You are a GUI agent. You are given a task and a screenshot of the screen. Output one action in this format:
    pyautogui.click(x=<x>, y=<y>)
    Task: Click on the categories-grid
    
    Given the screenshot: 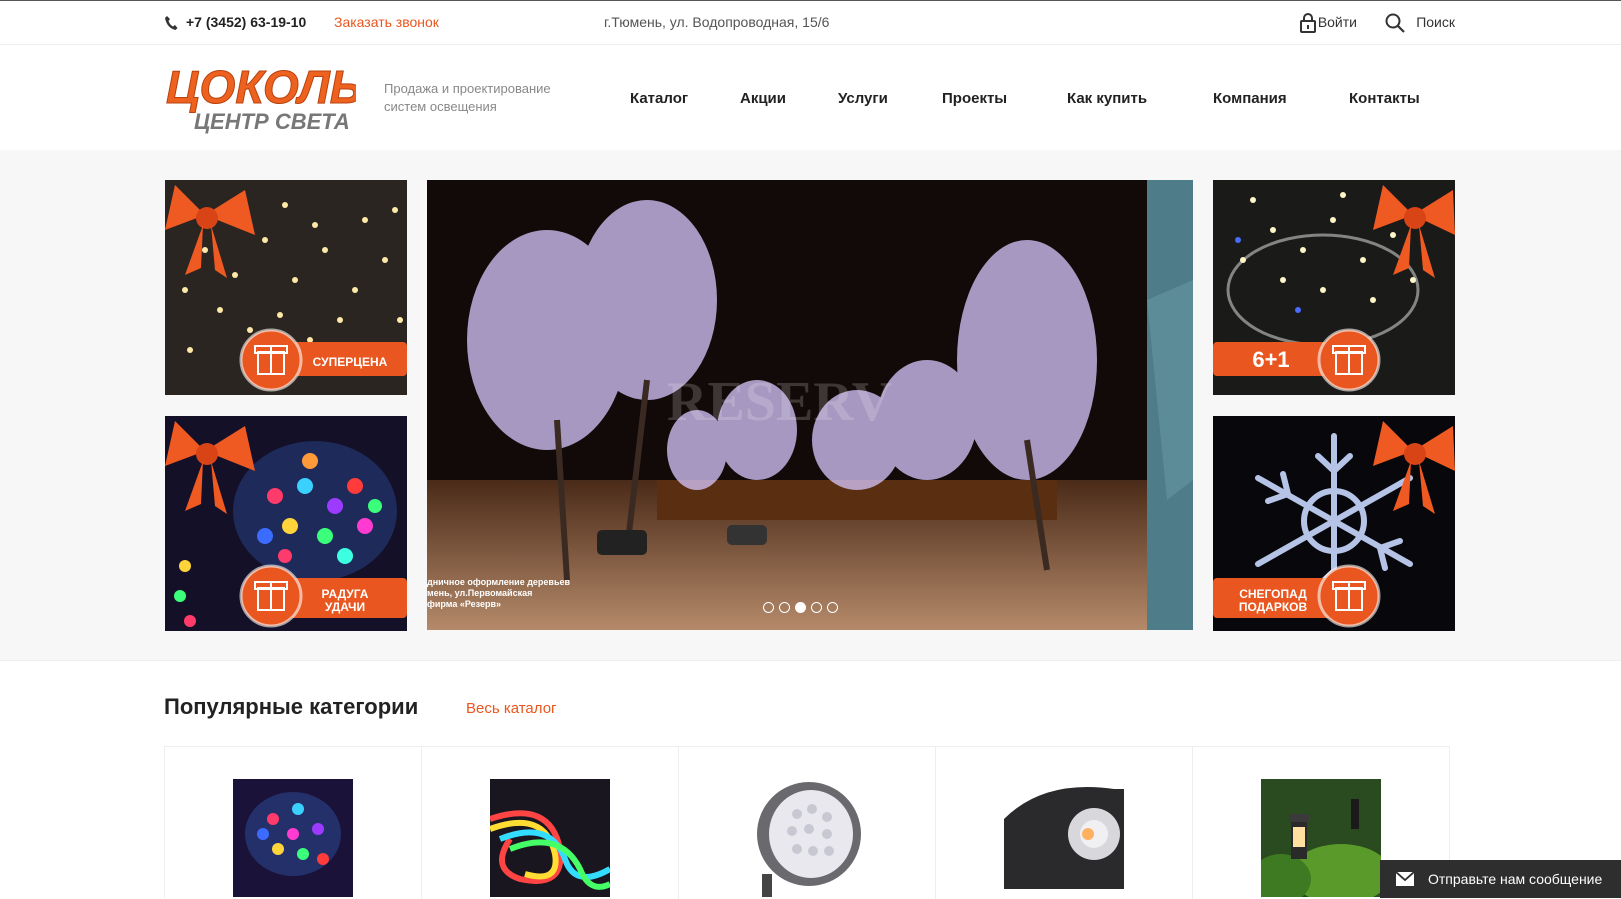 What is the action you would take?
    pyautogui.click(x=807, y=822)
    